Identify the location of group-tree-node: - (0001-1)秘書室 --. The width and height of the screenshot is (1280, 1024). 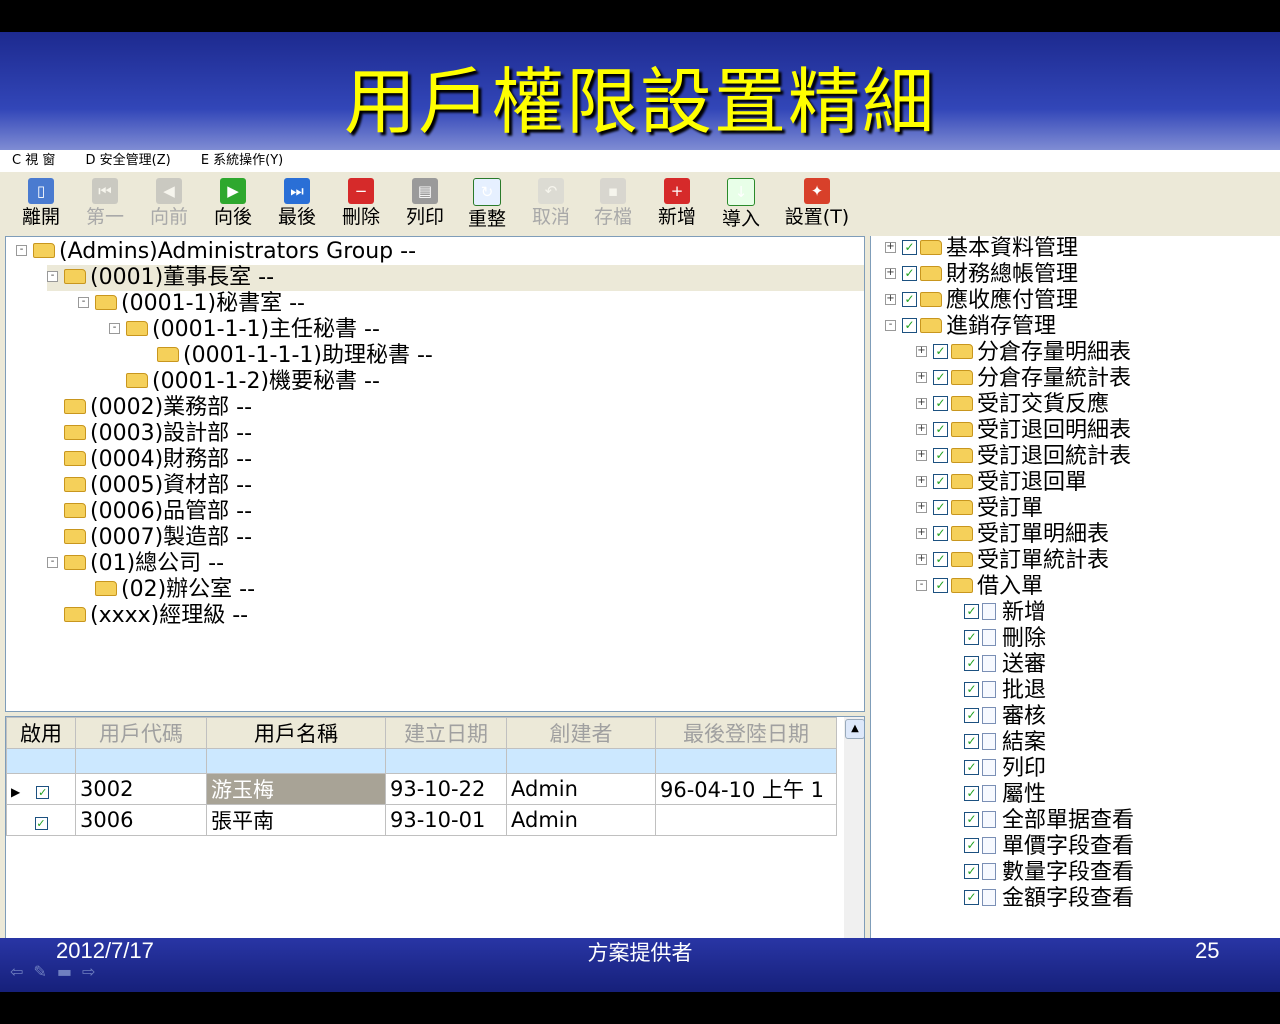
(191, 304).